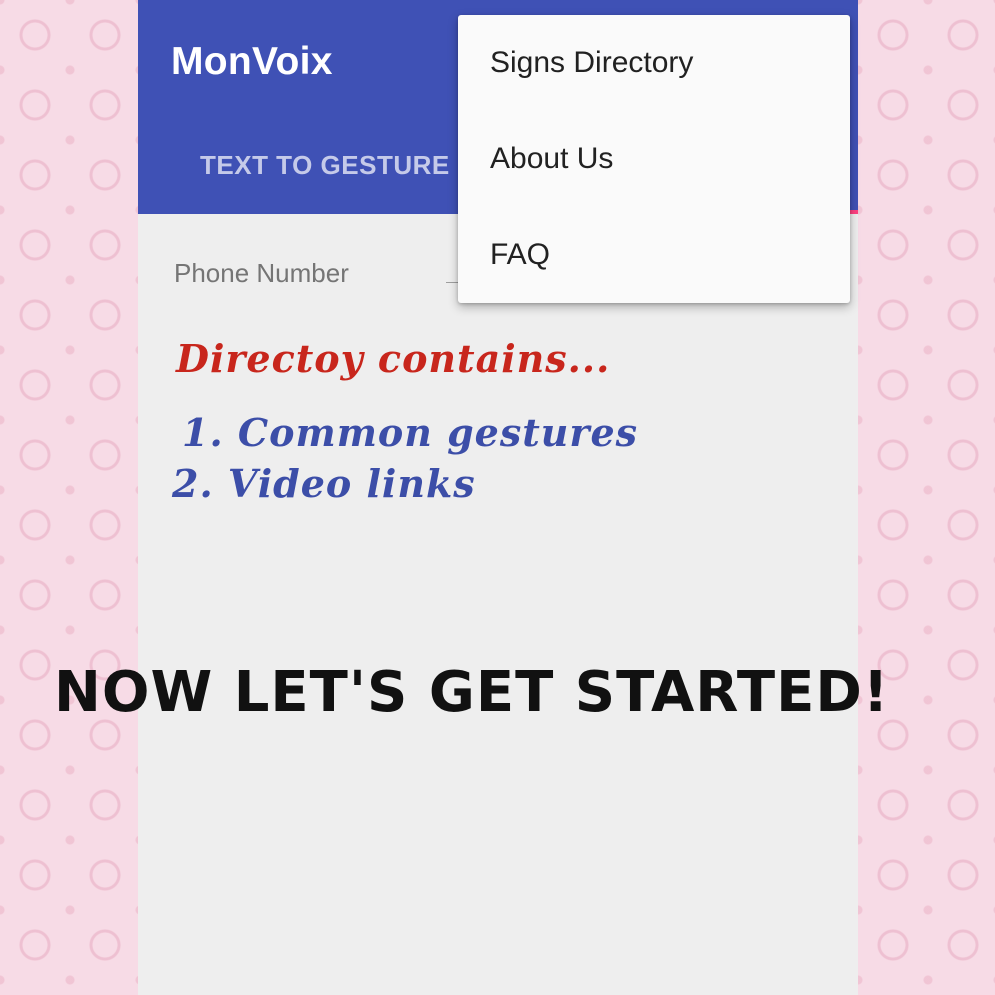 The width and height of the screenshot is (995, 995). I want to click on menu-item-signs-directory: Signs Directory, so click(591, 63).